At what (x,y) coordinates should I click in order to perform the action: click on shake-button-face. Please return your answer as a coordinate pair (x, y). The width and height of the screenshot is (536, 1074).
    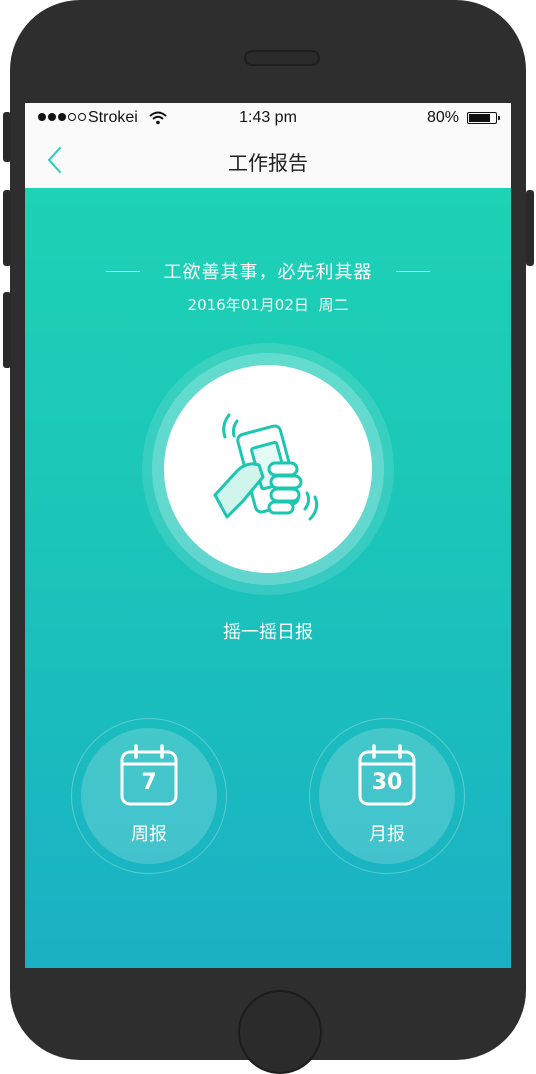
    Looking at the image, I should click on (268, 469).